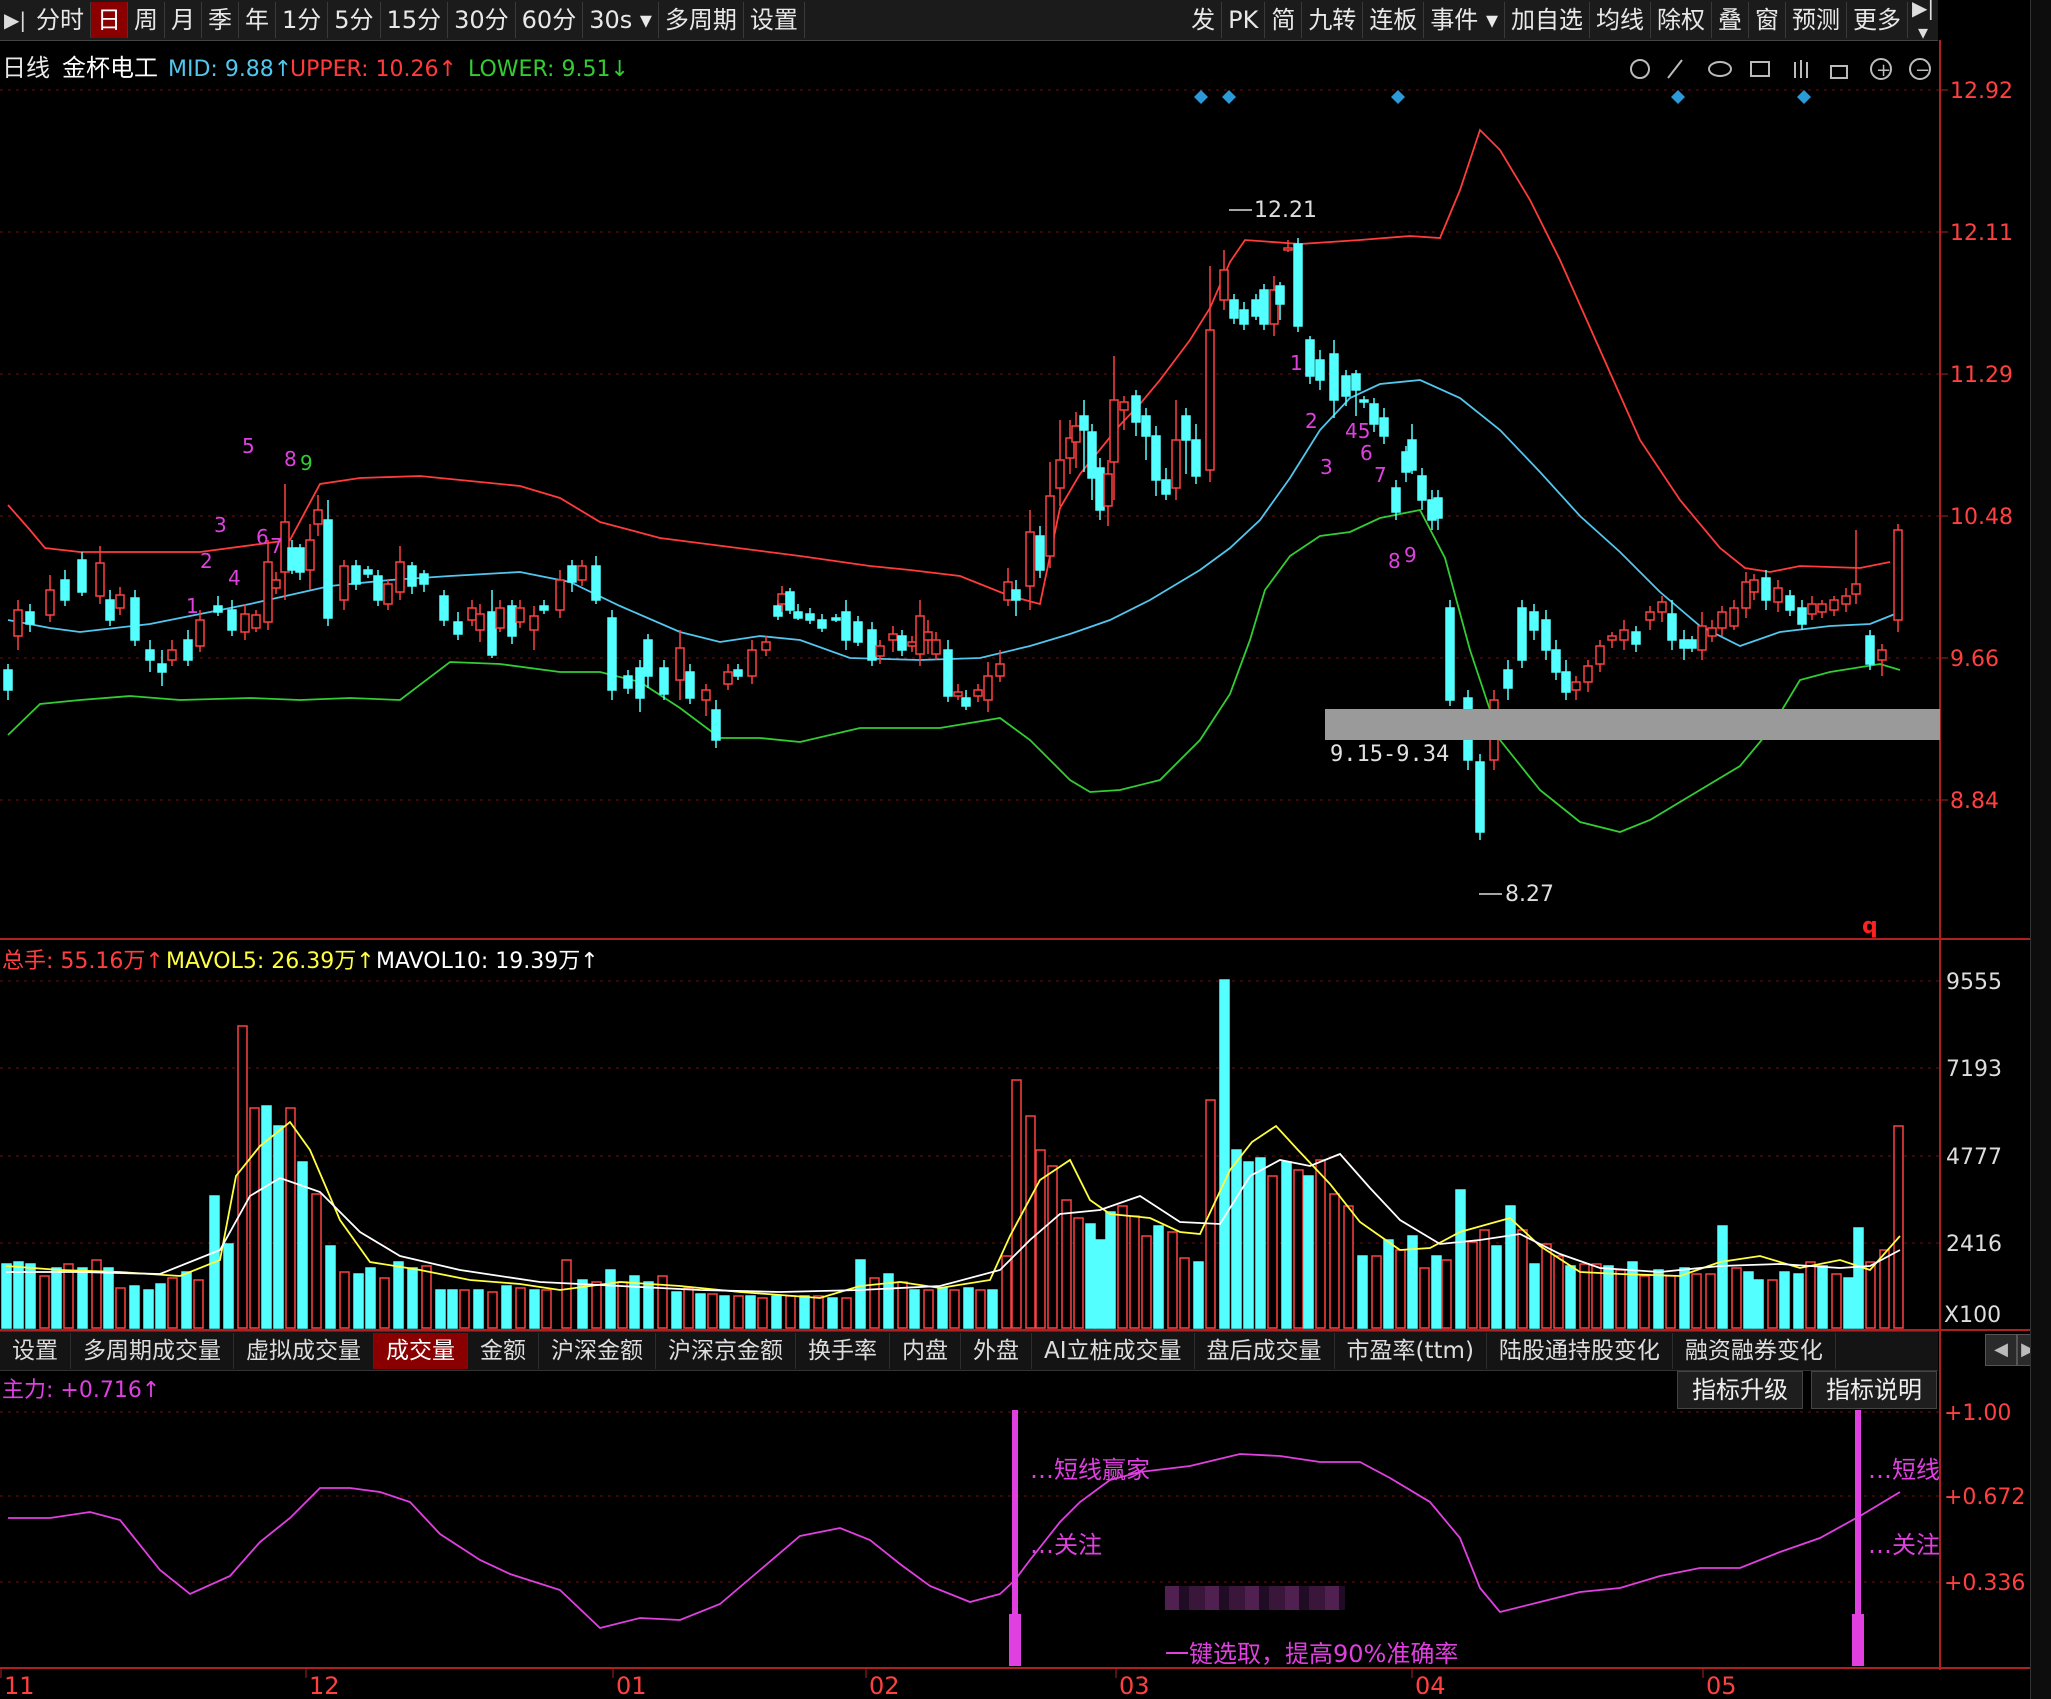  Describe the element at coordinates (1675, 69) in the screenshot. I see `pen-icon` at that location.